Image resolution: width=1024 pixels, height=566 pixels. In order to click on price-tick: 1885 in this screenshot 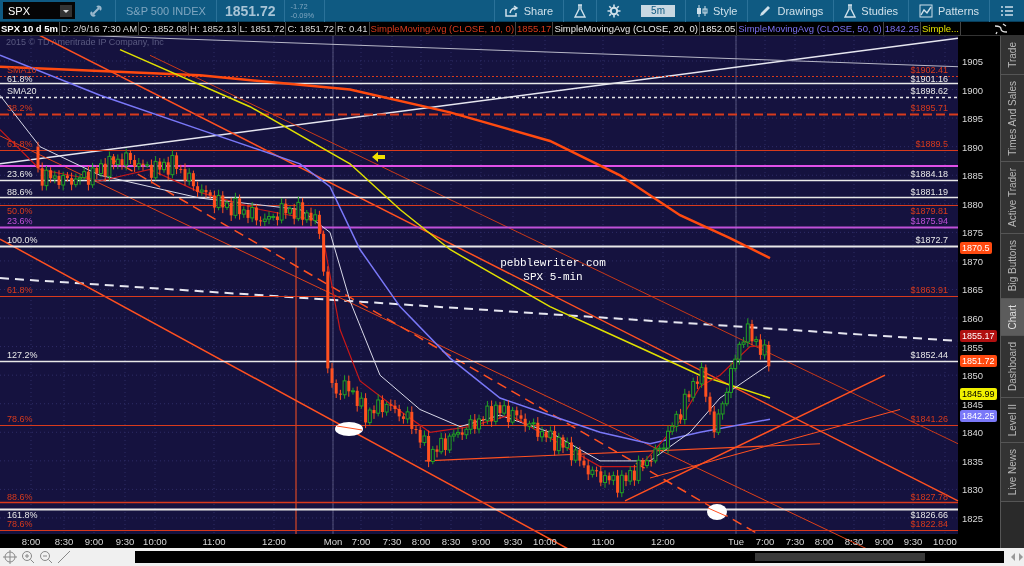, I will do `click(973, 176)`.